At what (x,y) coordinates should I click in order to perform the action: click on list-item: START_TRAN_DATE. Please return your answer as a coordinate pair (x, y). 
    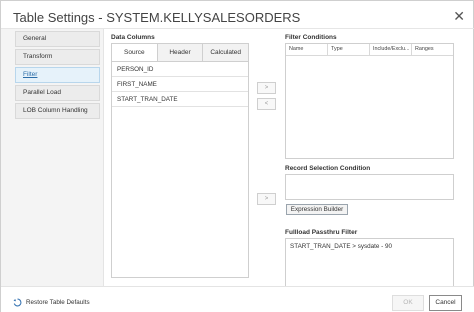
    Looking at the image, I should click on (180, 99).